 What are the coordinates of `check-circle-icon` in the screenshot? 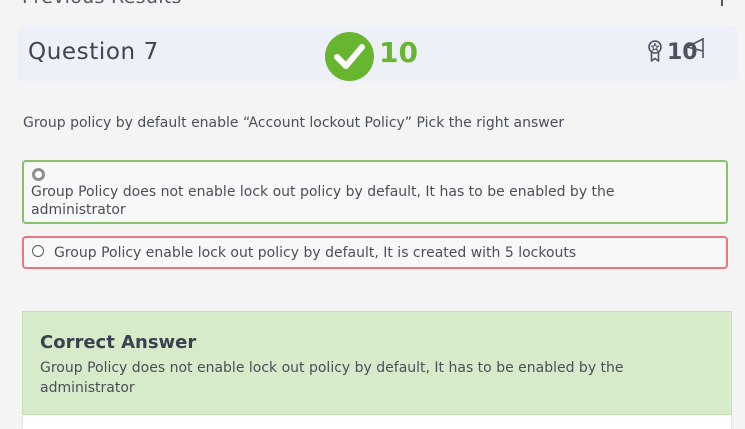 It's located at (349, 56).